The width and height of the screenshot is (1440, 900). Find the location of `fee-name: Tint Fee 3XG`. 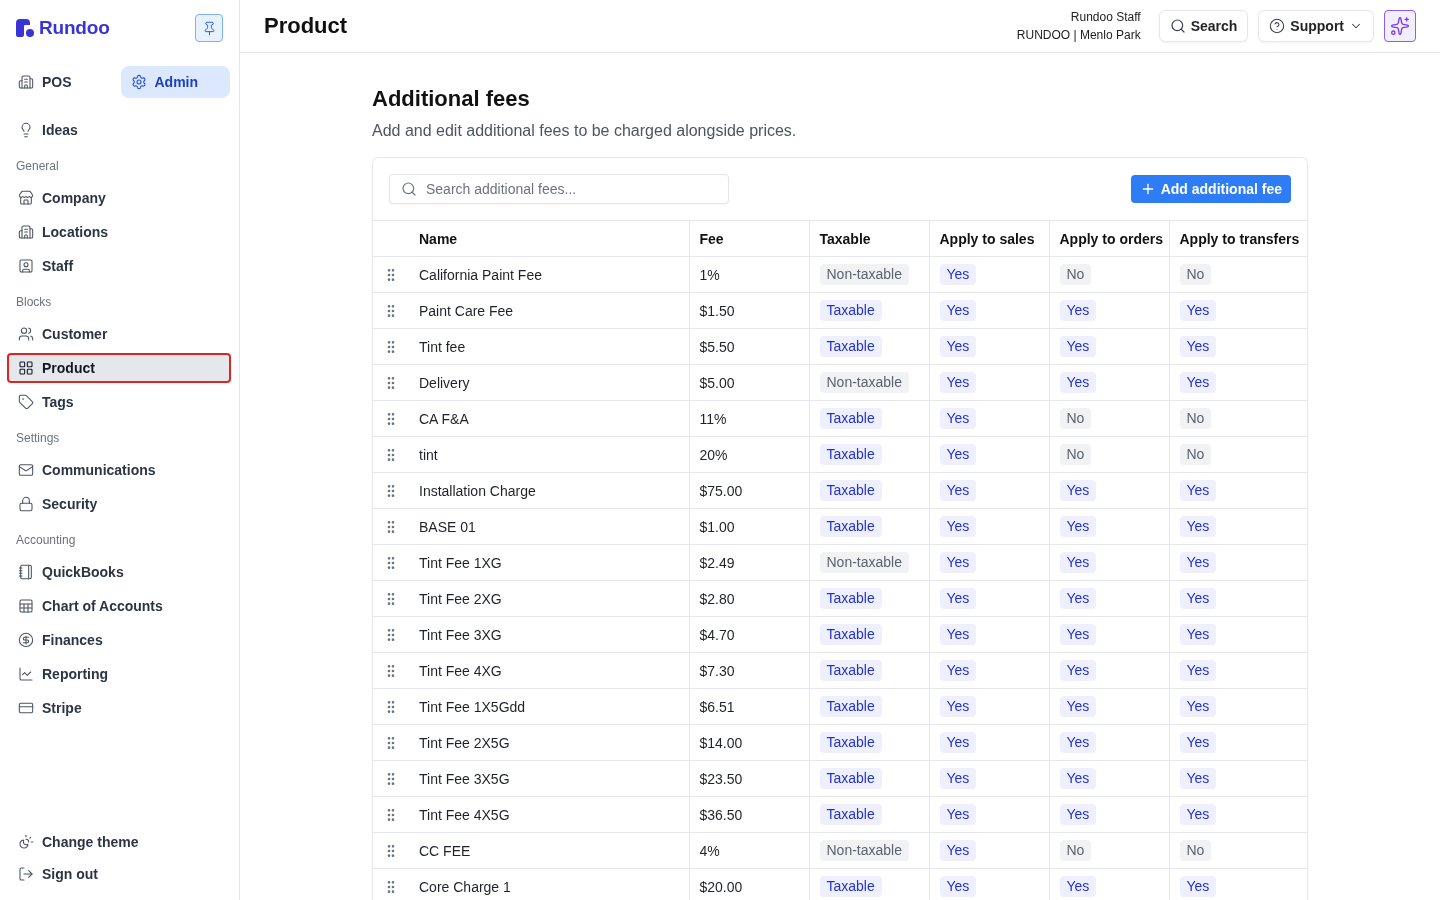

fee-name: Tint Fee 3XG is located at coordinates (460, 634).